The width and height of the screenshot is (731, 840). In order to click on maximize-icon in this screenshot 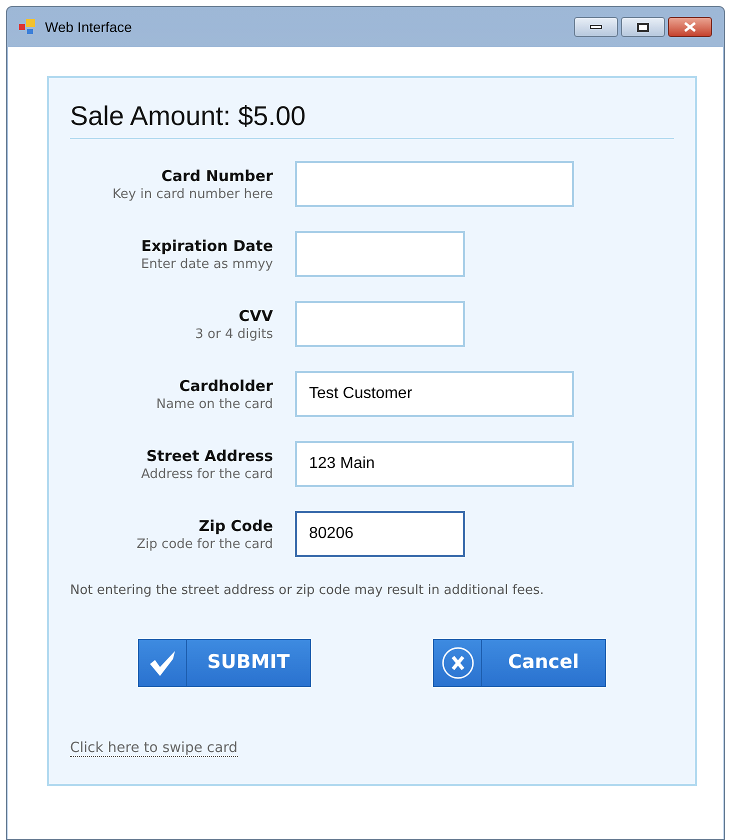, I will do `click(643, 27)`.